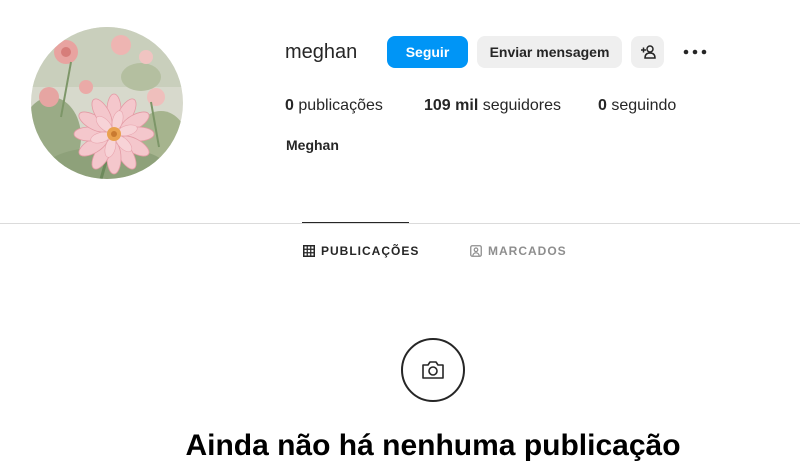  I want to click on posts-stat: 0 publicações, so click(334, 106).